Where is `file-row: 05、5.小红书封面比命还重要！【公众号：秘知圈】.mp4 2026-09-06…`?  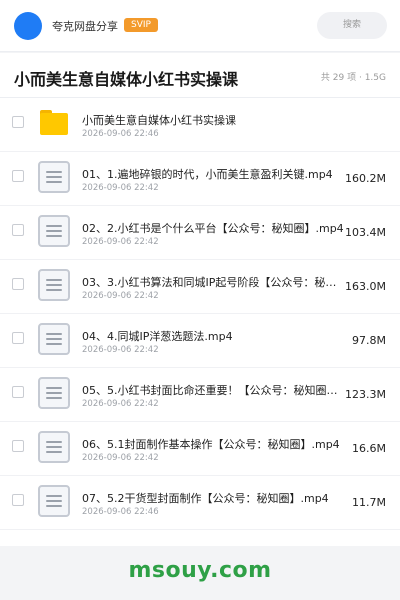
file-row: 05、5.小红书封面比命还重要！【公众号：秘知圈】.mp4 2026-09-06… is located at coordinates (200, 395).